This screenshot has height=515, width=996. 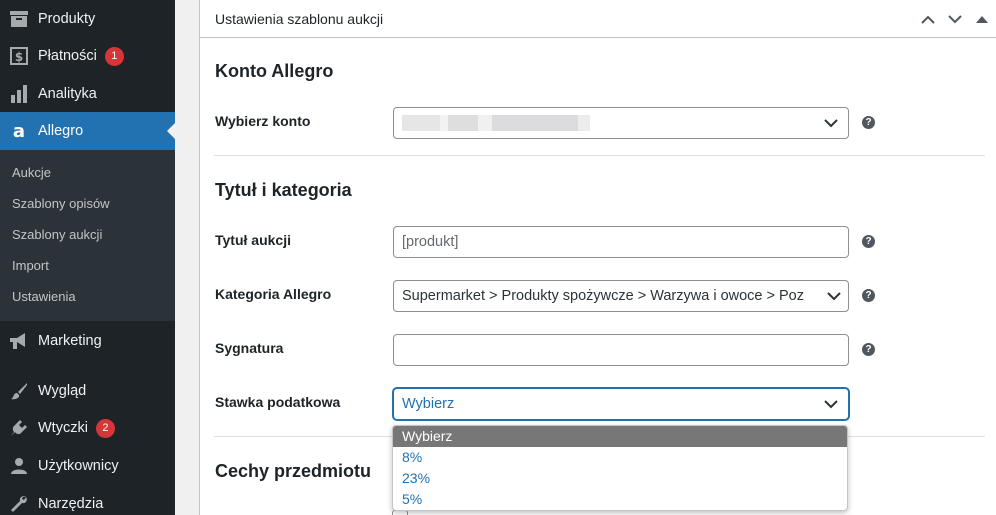 I want to click on submenu-item-aukcje: Aukcje, so click(x=31, y=172).